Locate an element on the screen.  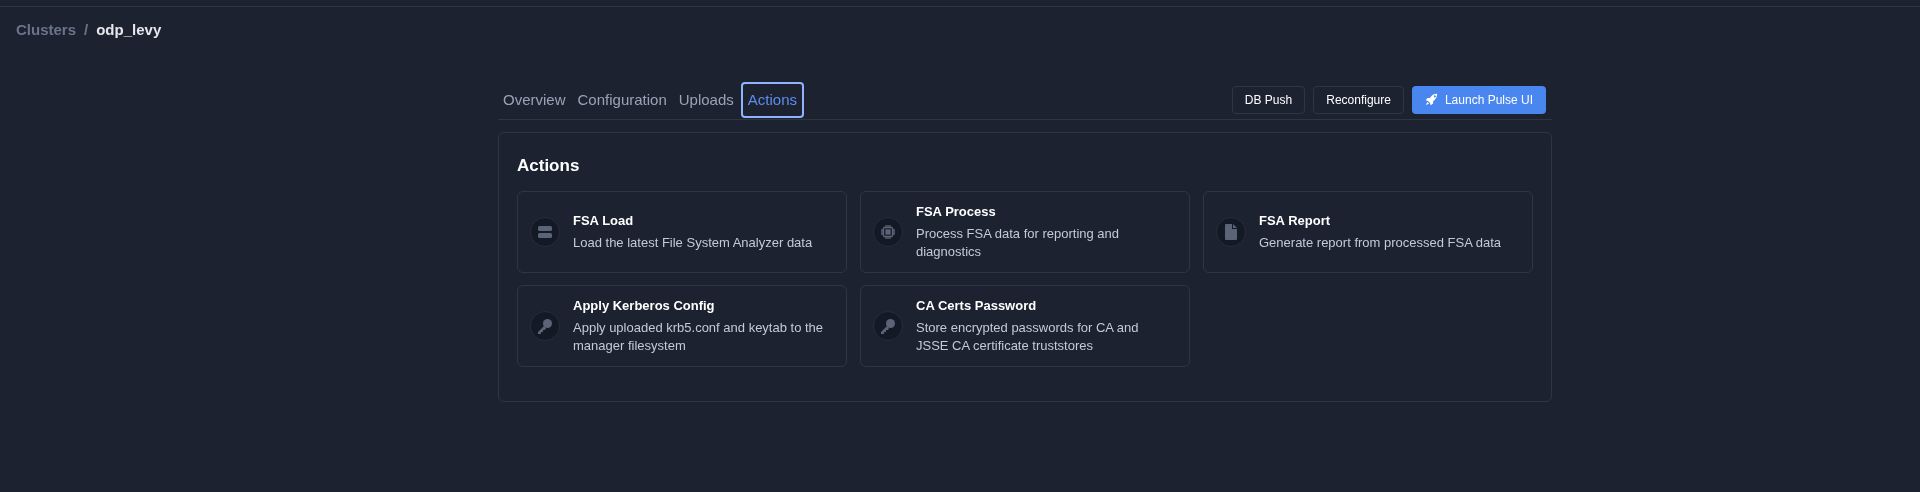
card-title: Apply Kerberos Config is located at coordinates (644, 306).